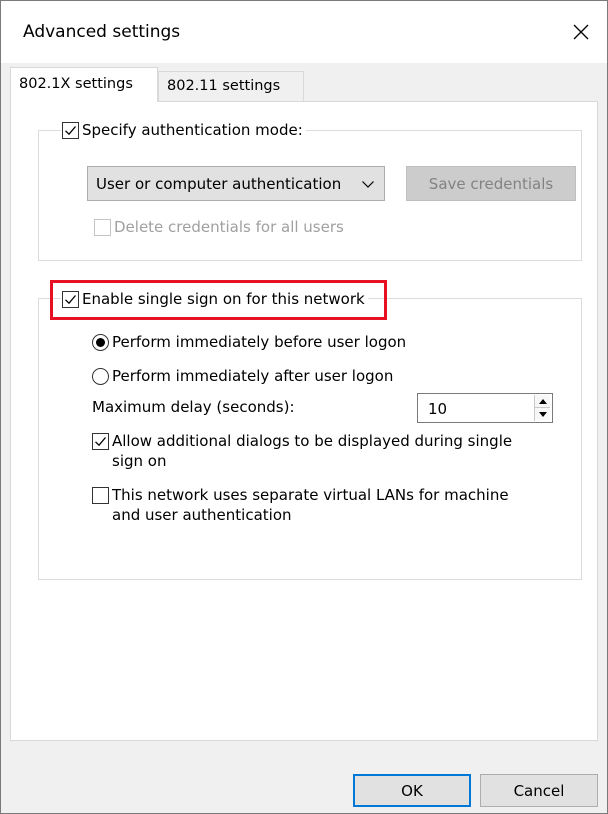 The height and width of the screenshot is (814, 608). I want to click on cancel-label: Cancel, so click(539, 790).